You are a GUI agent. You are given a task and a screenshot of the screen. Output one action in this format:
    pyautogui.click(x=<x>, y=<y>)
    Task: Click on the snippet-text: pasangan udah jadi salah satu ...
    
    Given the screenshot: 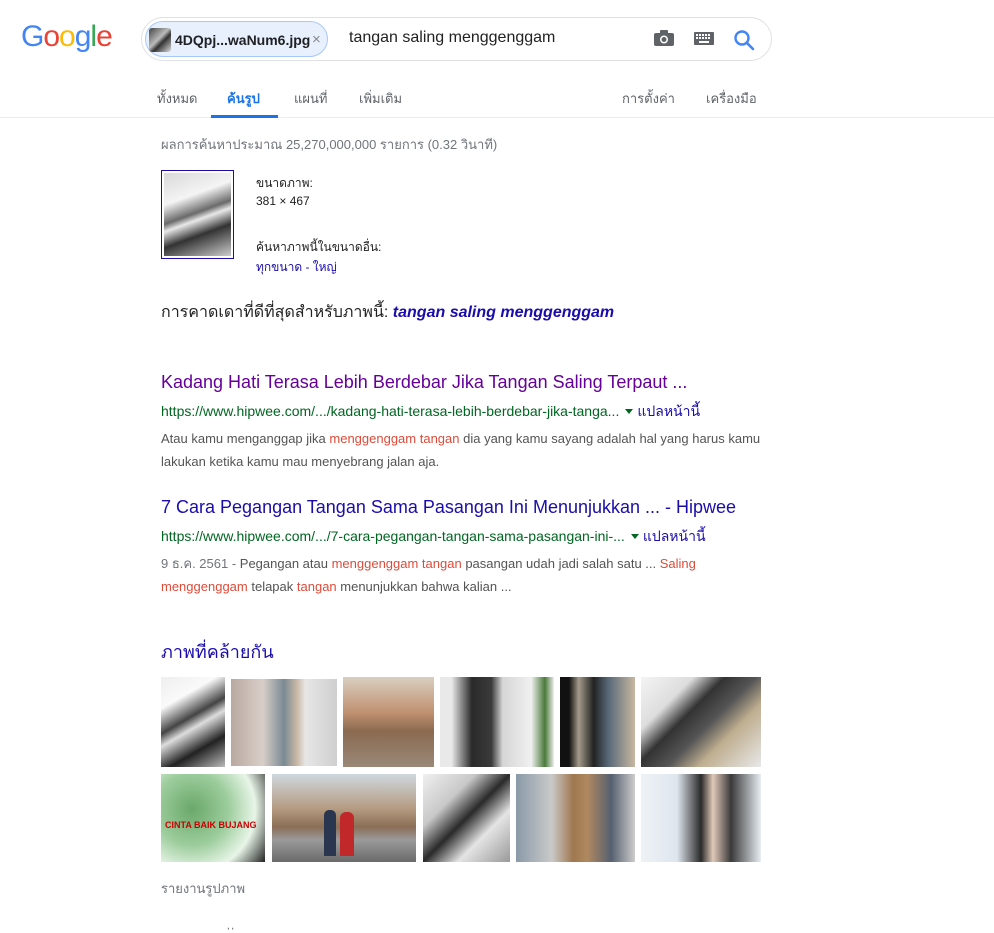 What is the action you would take?
    pyautogui.click(x=560, y=563)
    